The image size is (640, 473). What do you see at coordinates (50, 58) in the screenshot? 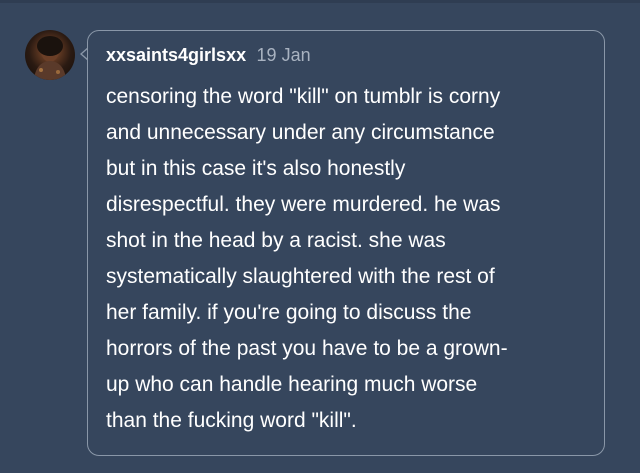
I see `avatar-image` at bounding box center [50, 58].